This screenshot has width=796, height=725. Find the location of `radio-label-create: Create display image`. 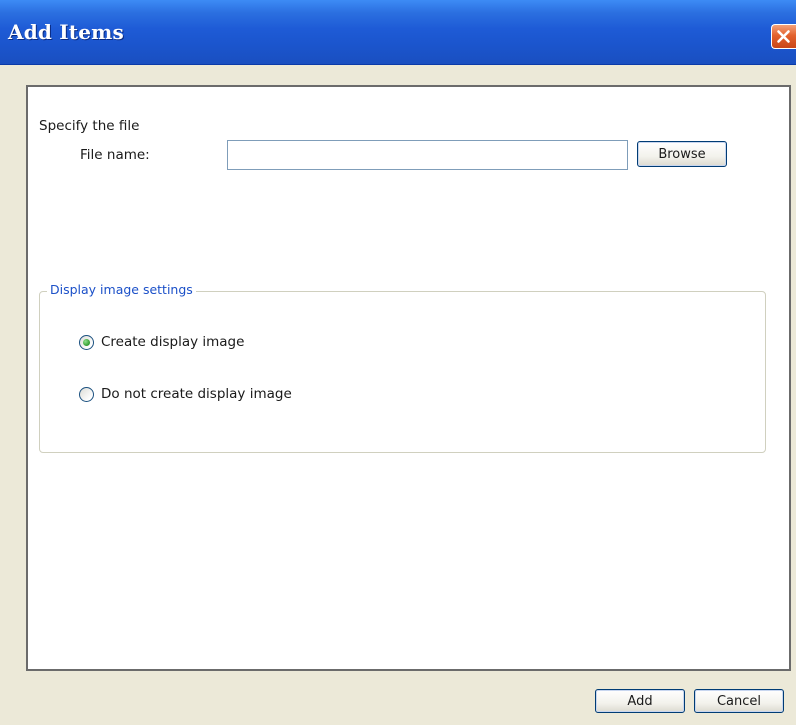

radio-label-create: Create display image is located at coordinates (173, 342).